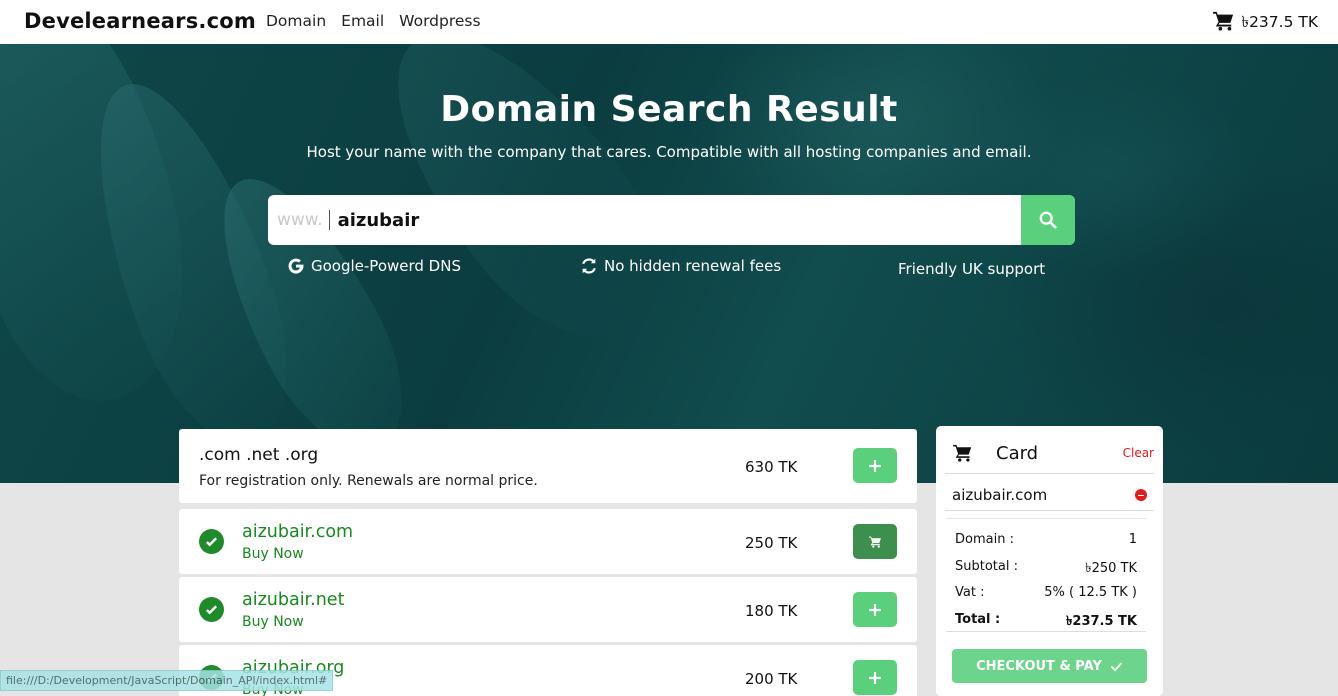 This screenshot has height=696, width=1338. Describe the element at coordinates (1116, 666) in the screenshot. I see `checkmark-icon` at that location.